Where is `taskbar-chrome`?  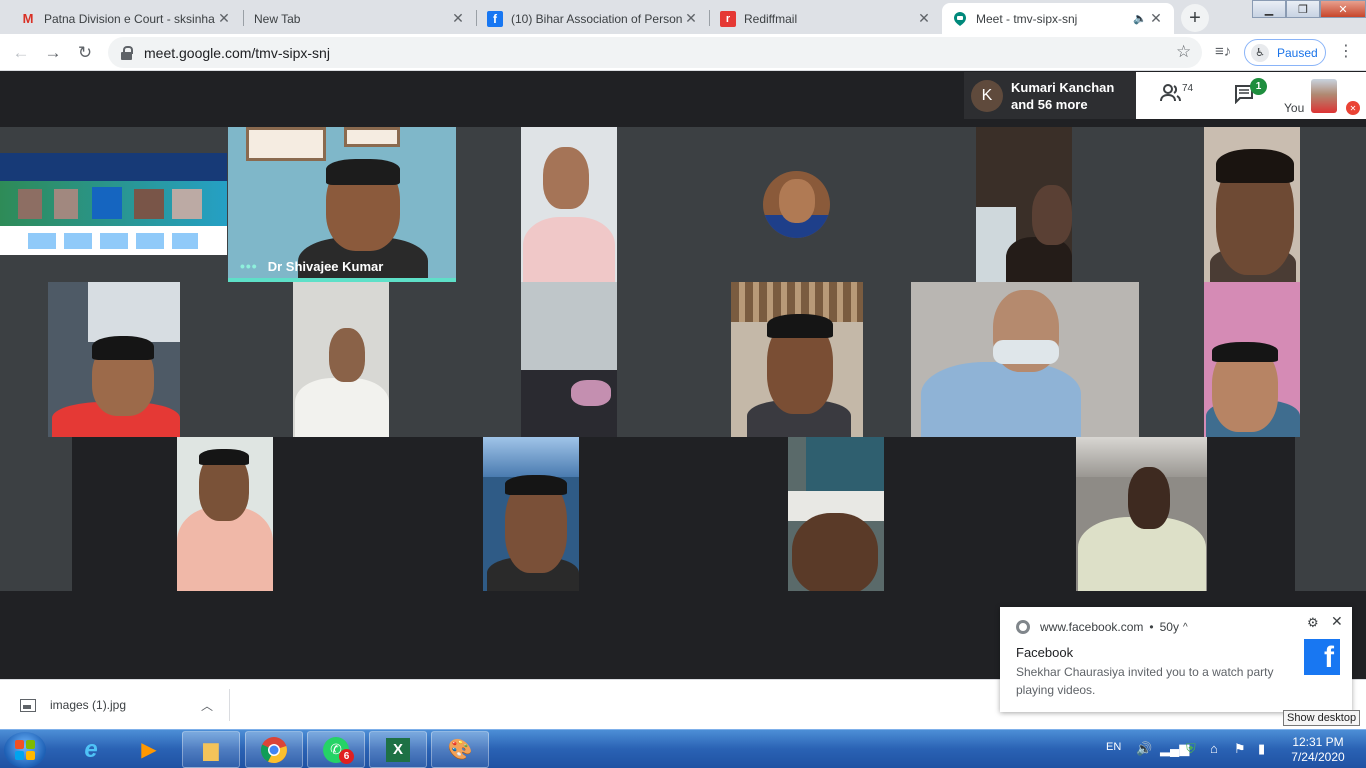
taskbar-chrome is located at coordinates (274, 749).